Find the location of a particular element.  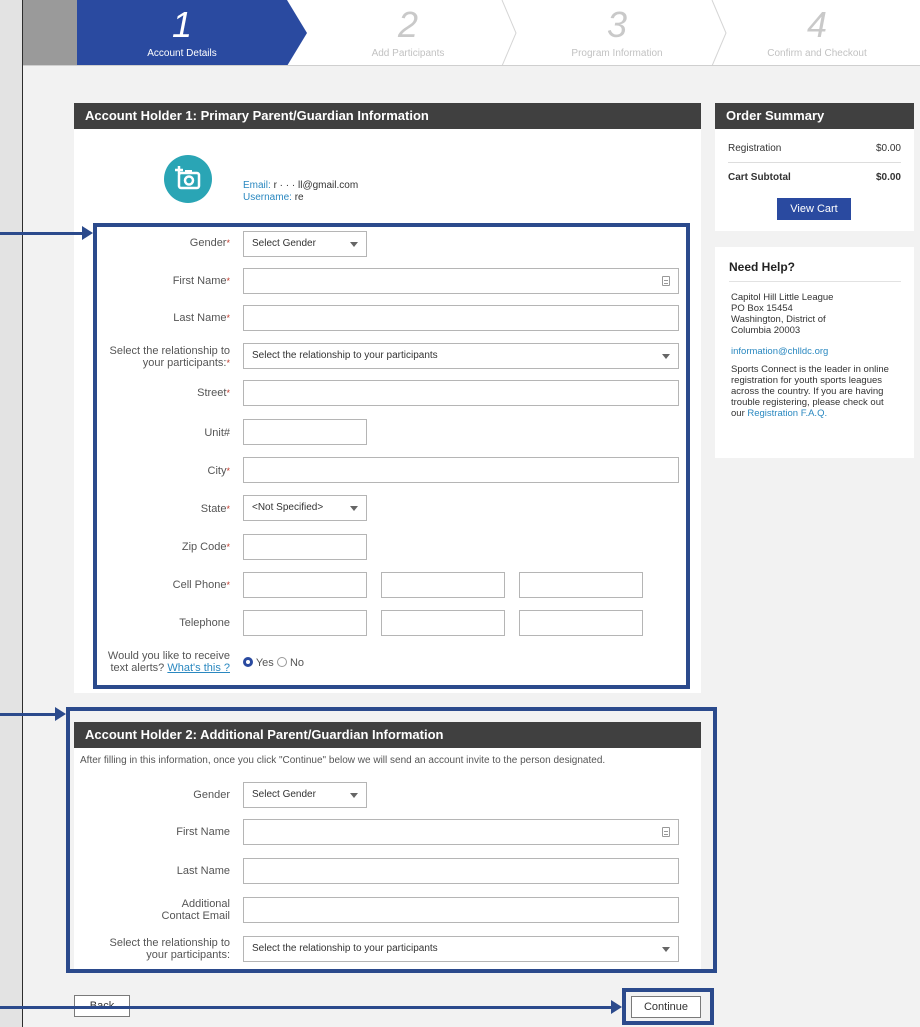

arrow-2-head is located at coordinates (60, 714).